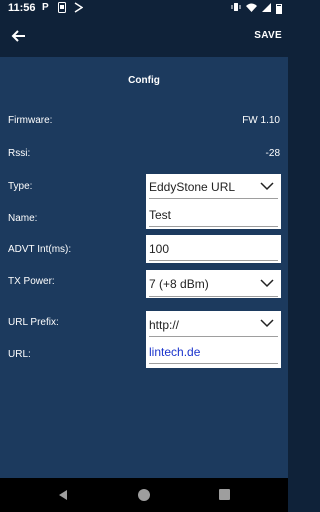  What do you see at coordinates (213, 296) in the screenshot?
I see `tx-power-underline` at bounding box center [213, 296].